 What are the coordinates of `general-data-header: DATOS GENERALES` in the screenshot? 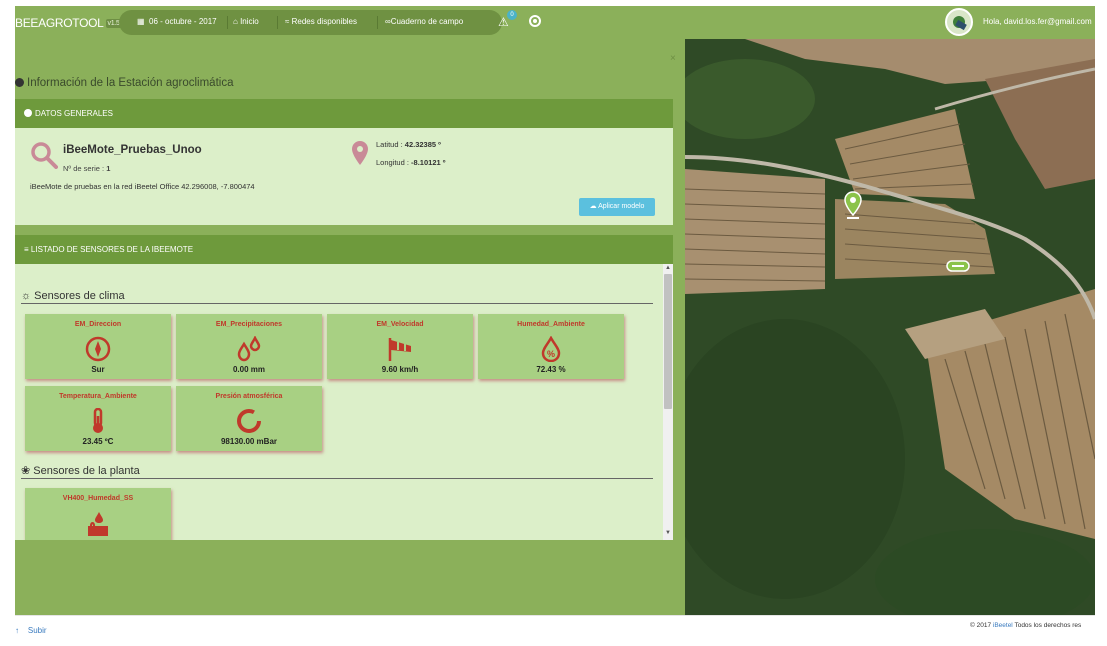 It's located at (344, 113).